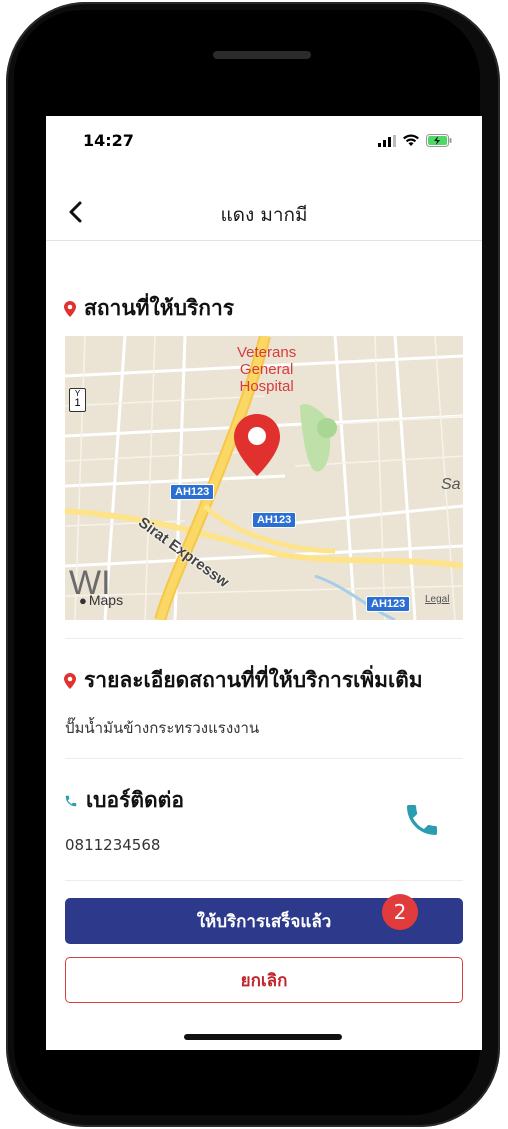  I want to click on details-text: ปั๊มน้ำมันข้างกระทรวงแรงงาน, so click(162, 728).